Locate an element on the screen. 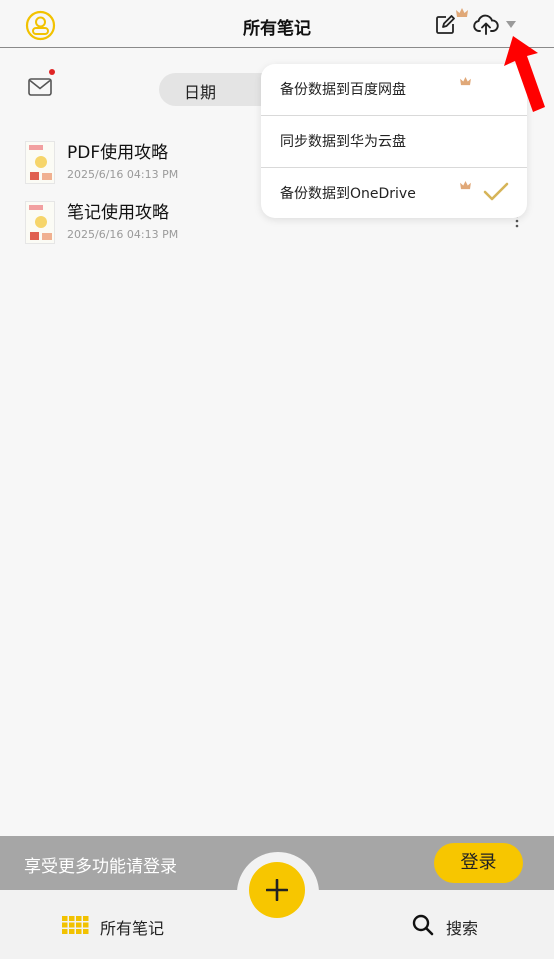  add-note-button is located at coordinates (277, 890).